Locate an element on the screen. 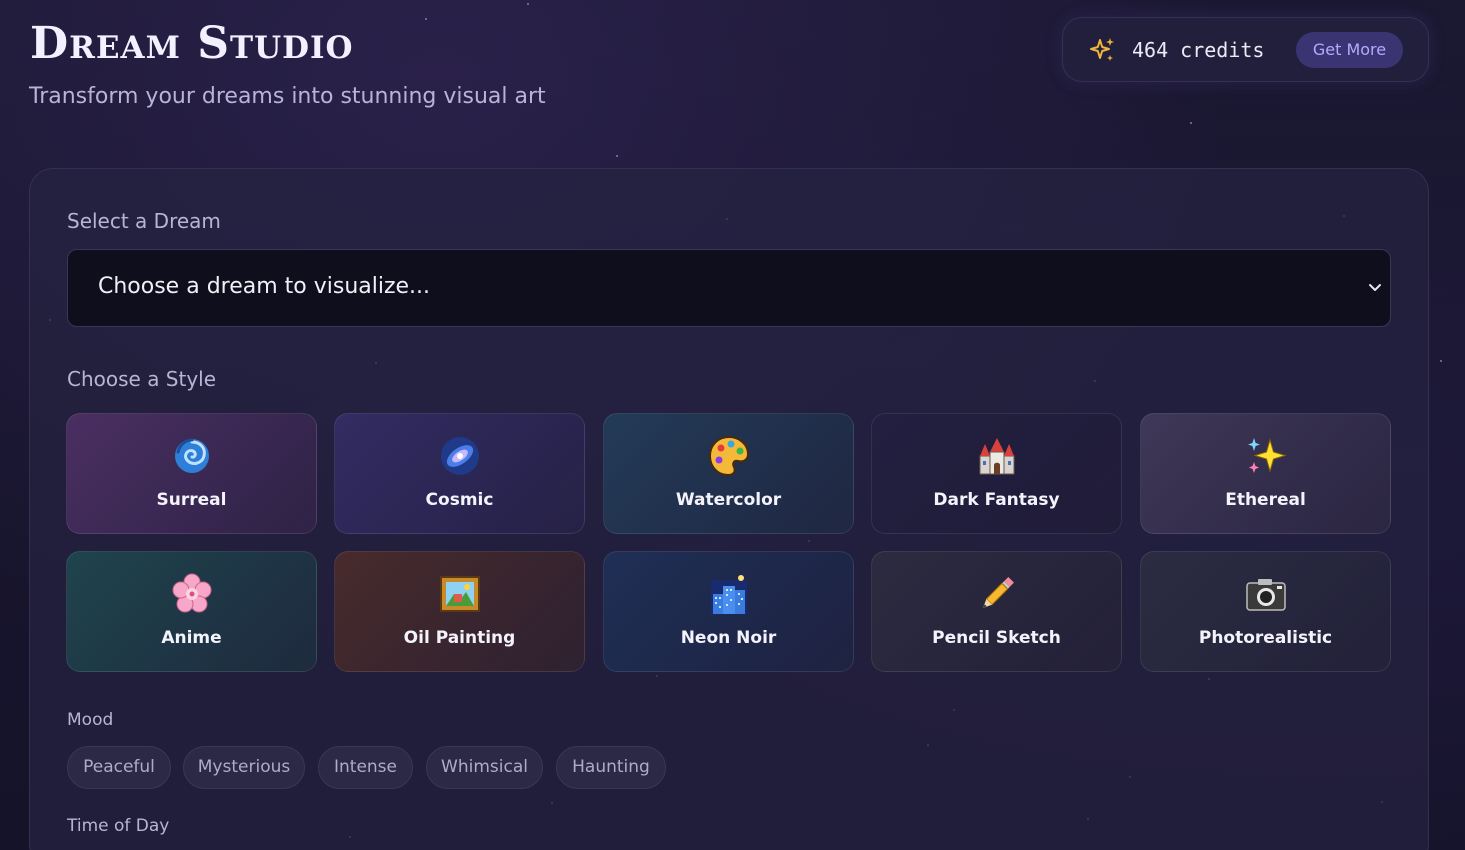  style-name: Anime is located at coordinates (191, 638).